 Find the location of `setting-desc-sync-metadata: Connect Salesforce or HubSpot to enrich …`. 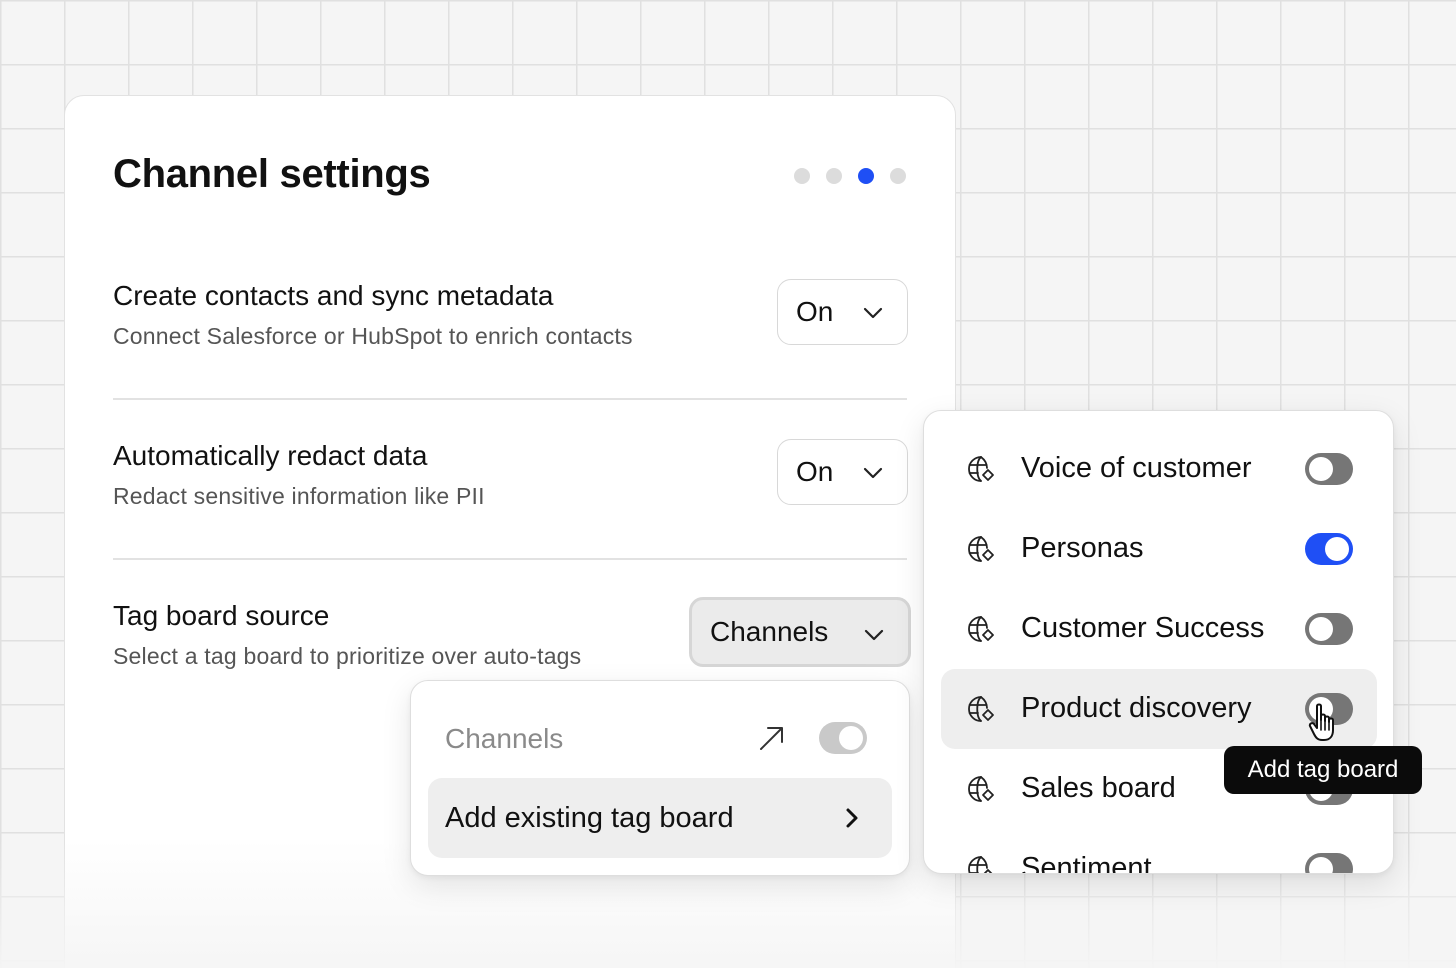

setting-desc-sync-metadata: Connect Salesforce or HubSpot to enrich … is located at coordinates (373, 336).